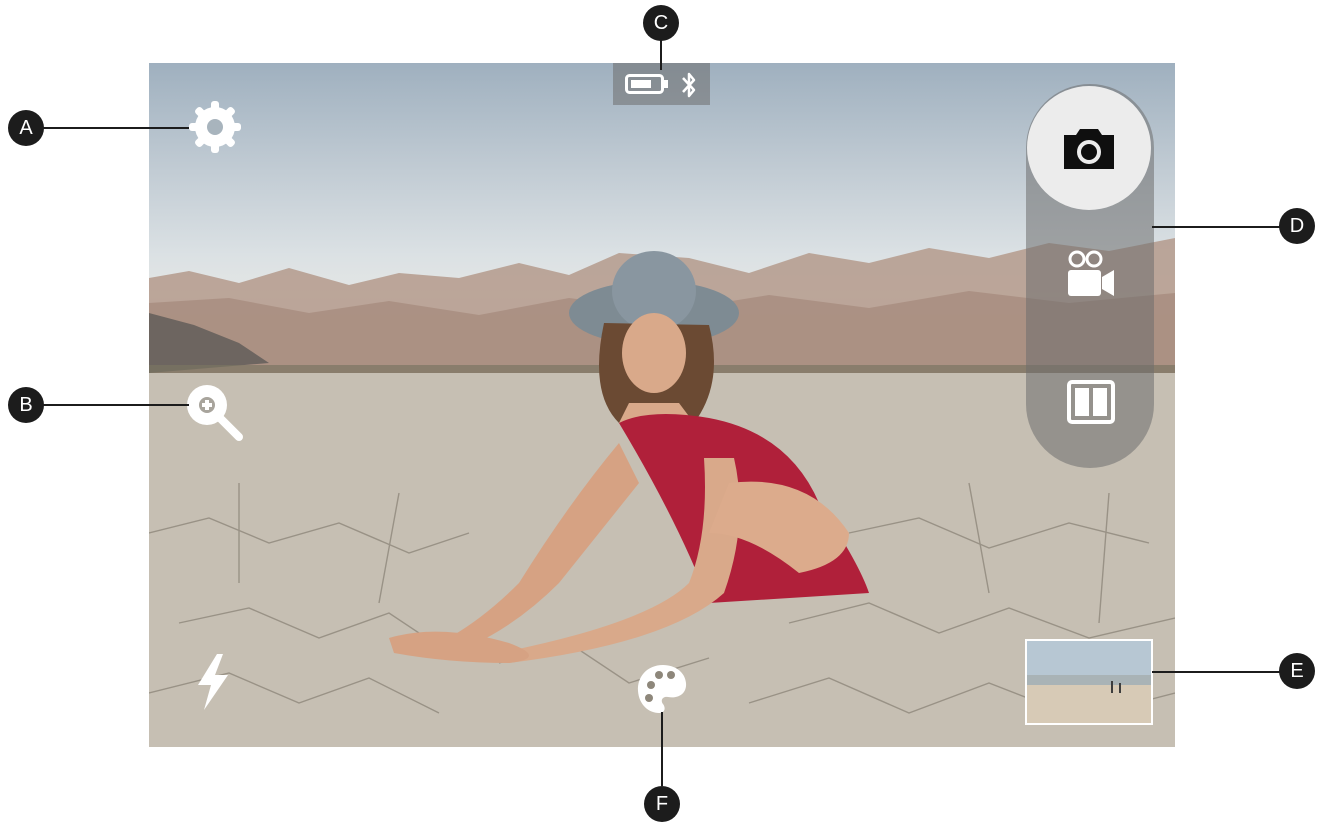  I want to click on callout-line-f, so click(662, 749).